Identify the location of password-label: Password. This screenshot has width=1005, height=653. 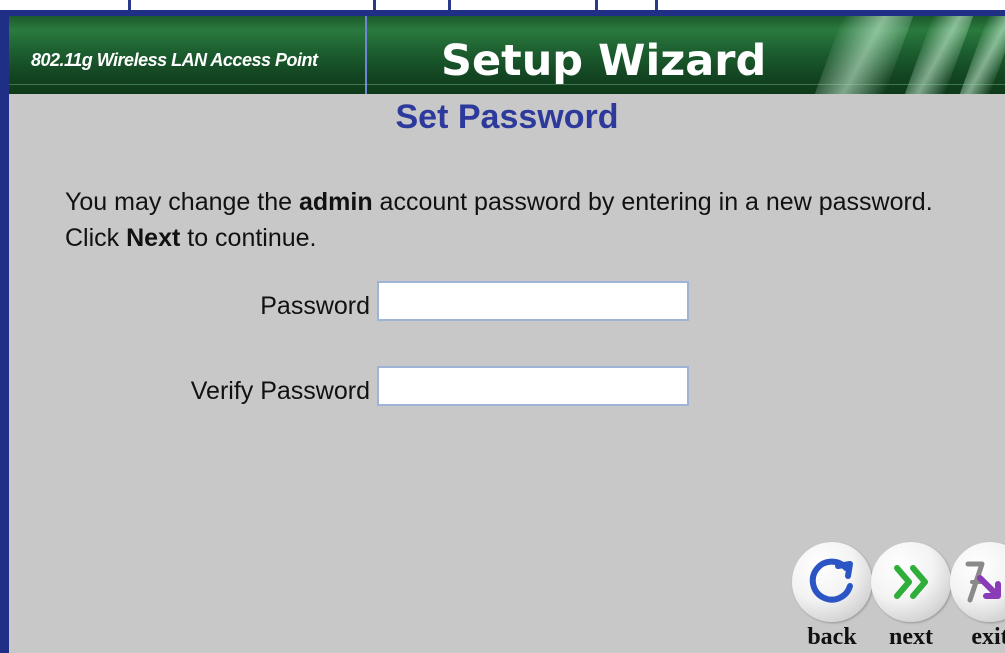
(315, 306).